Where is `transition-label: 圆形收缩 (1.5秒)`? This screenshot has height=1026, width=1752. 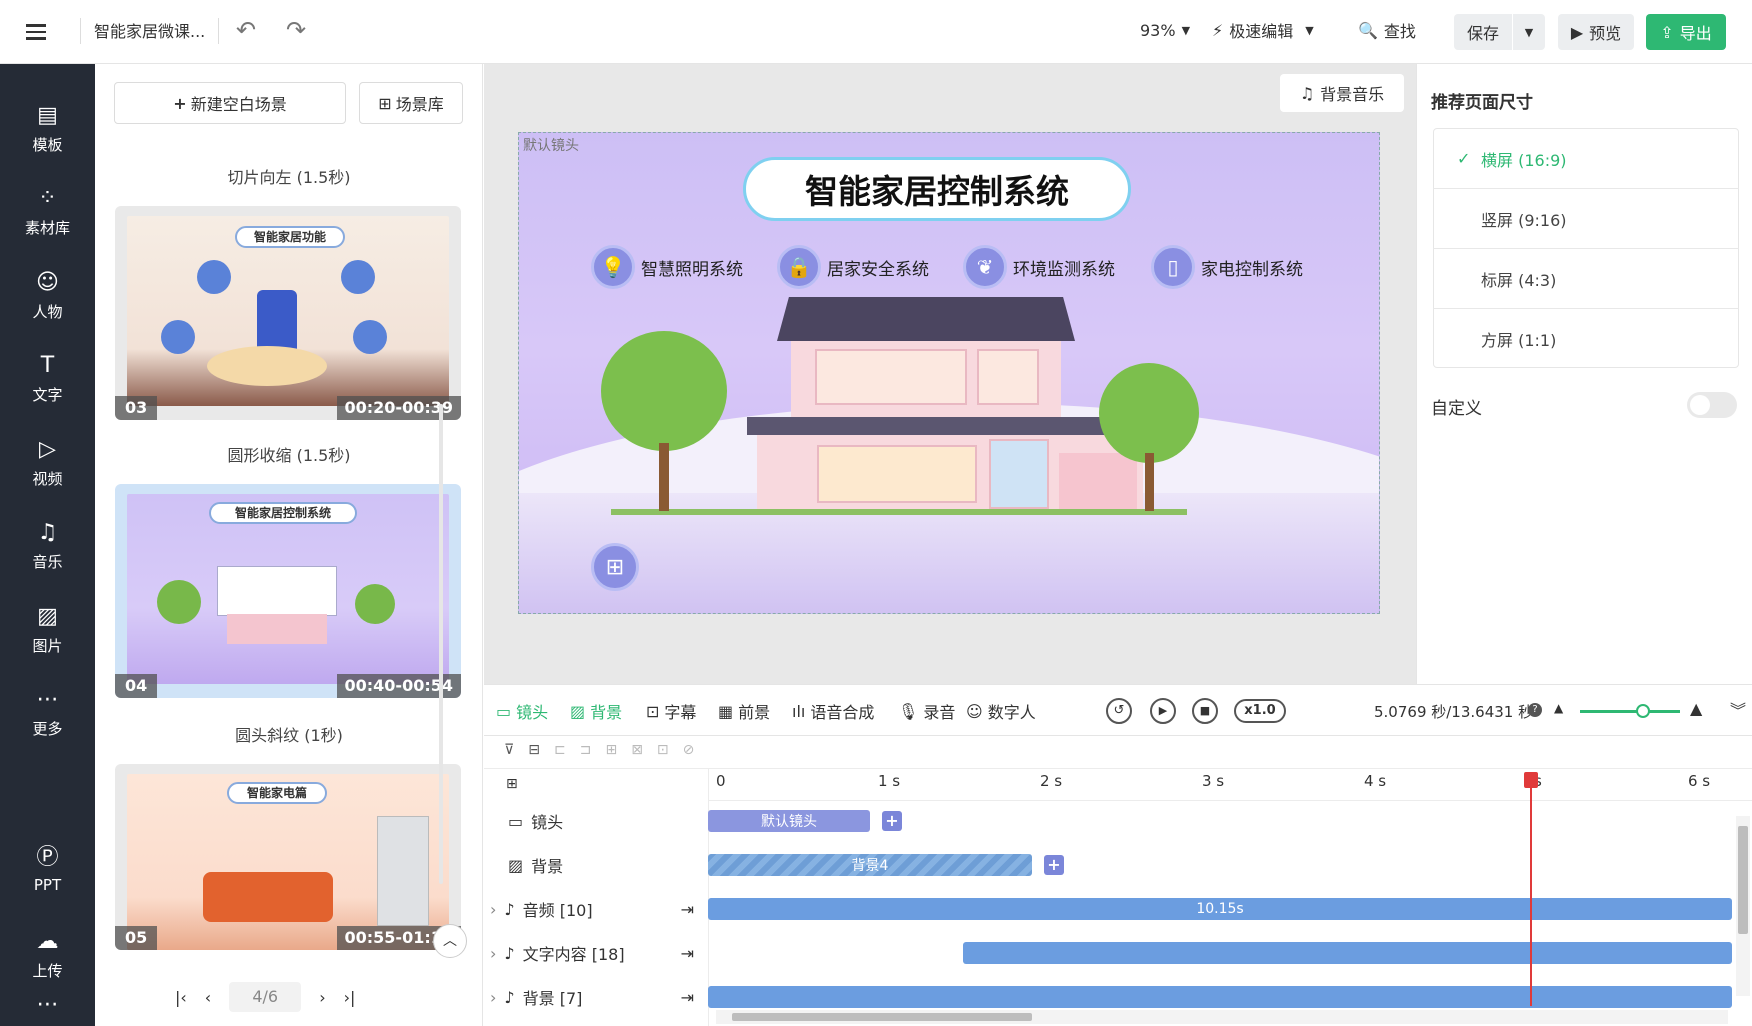 transition-label: 圆形收缩 (1.5秒) is located at coordinates (289, 454).